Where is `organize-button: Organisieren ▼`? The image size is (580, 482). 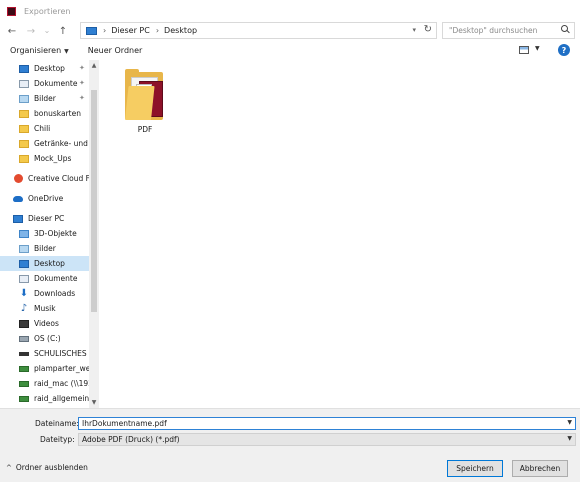 organize-button: Organisieren ▼ is located at coordinates (39, 50).